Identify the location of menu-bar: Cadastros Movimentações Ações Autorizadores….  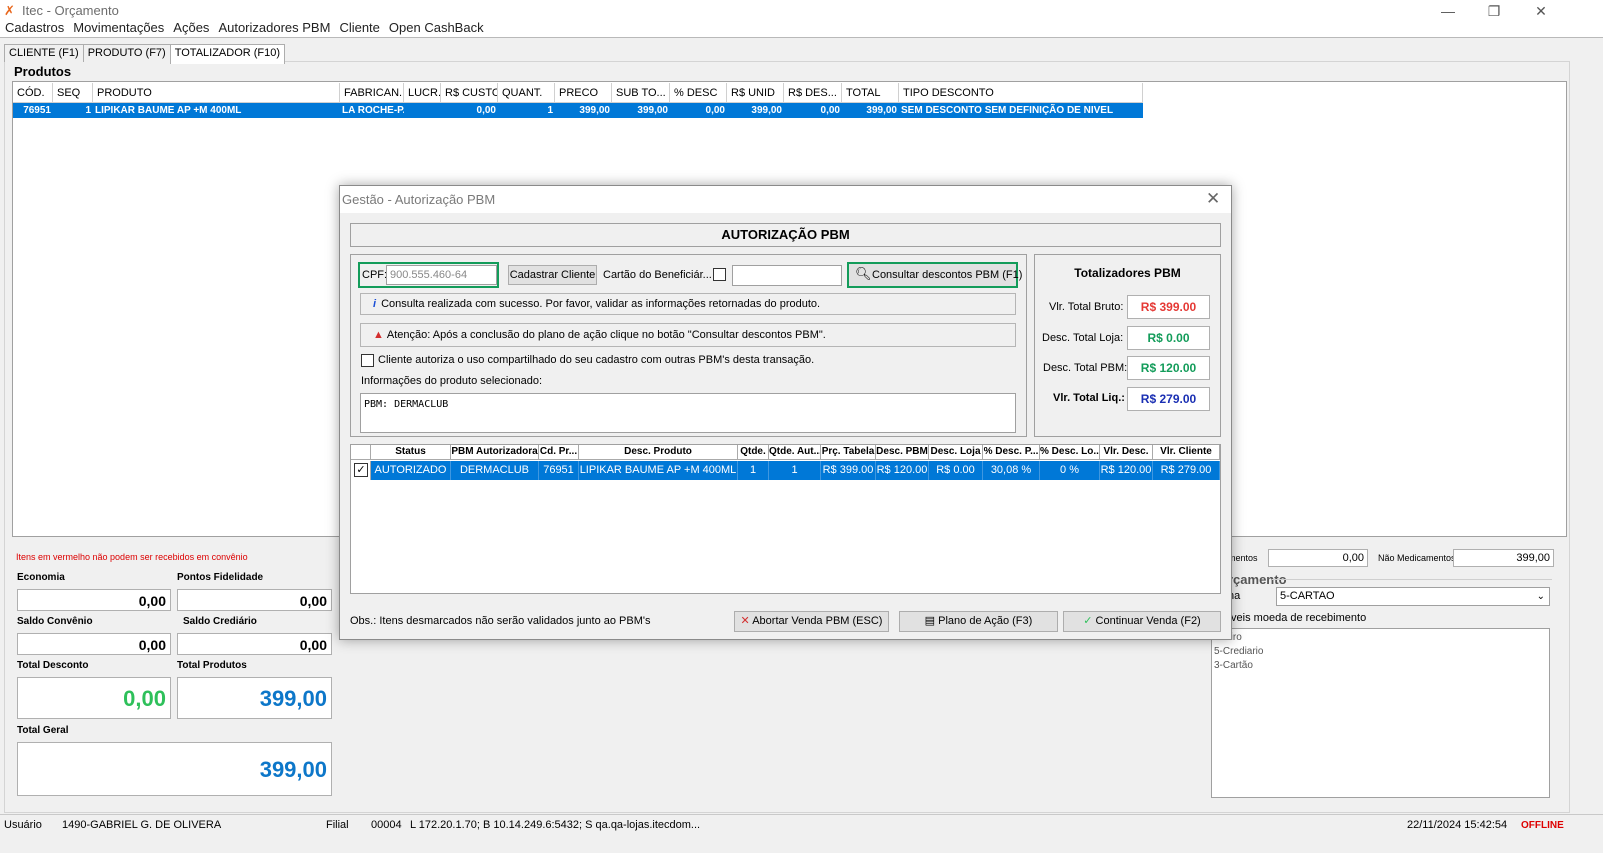
(801, 28).